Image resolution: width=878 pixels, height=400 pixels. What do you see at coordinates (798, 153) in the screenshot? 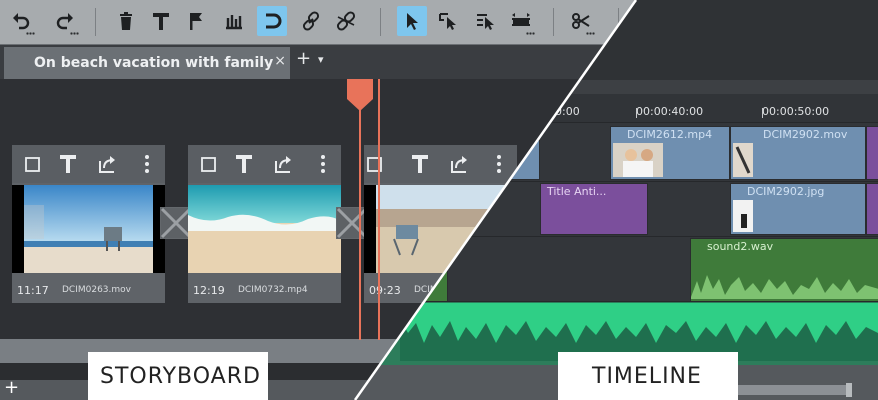
I see `timeline-video-clip: DCIM2902.mov` at bounding box center [798, 153].